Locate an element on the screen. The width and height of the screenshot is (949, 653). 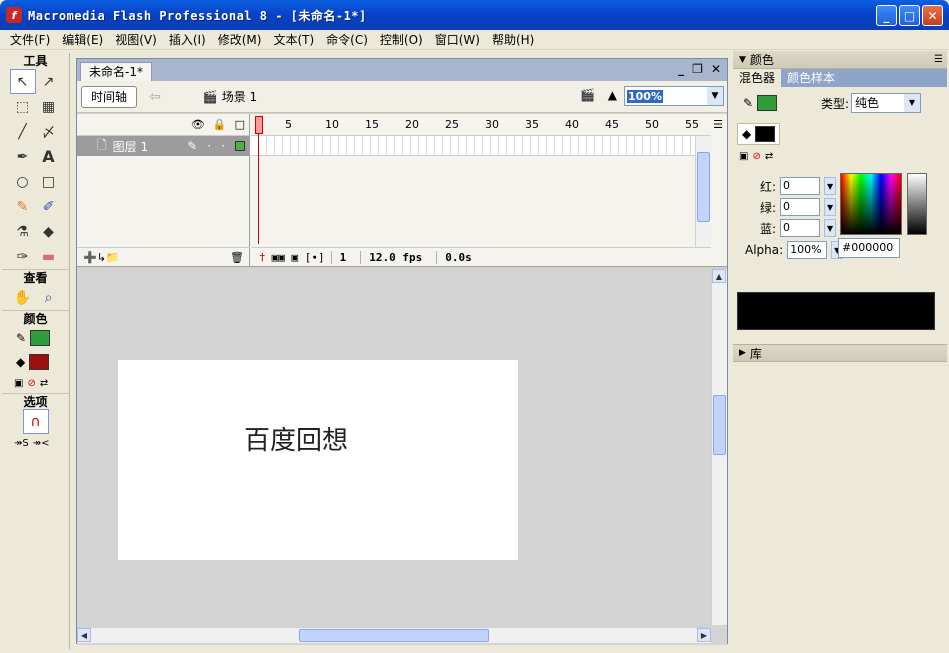
hex-input: #000000 is located at coordinates (869, 248).